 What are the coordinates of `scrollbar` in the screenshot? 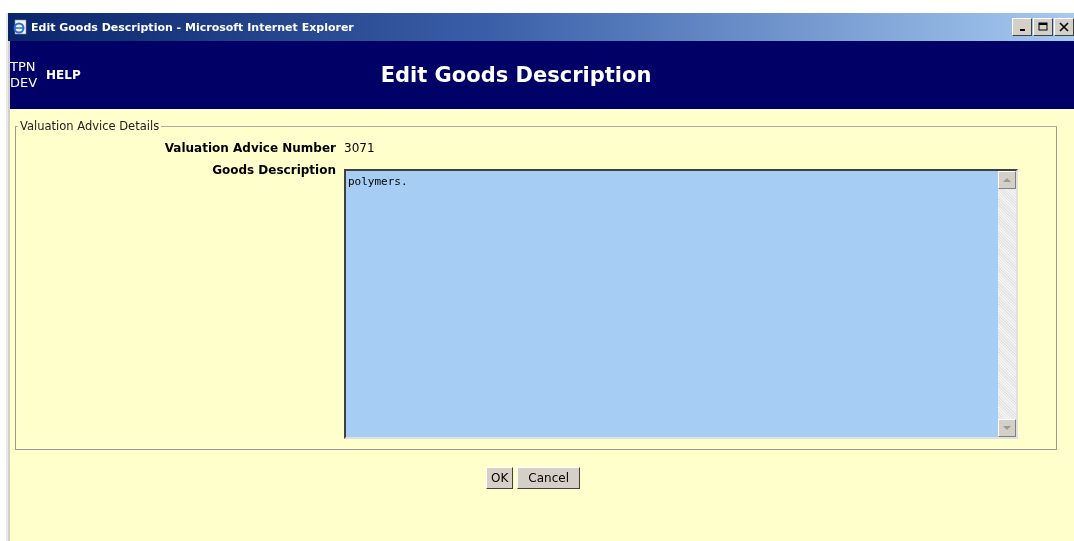 It's located at (1007, 304).